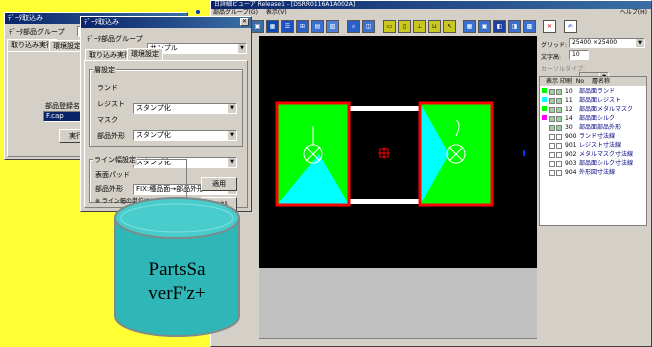 The height and width of the screenshot is (347, 652). I want to click on layer-number: 904, so click(571, 172).